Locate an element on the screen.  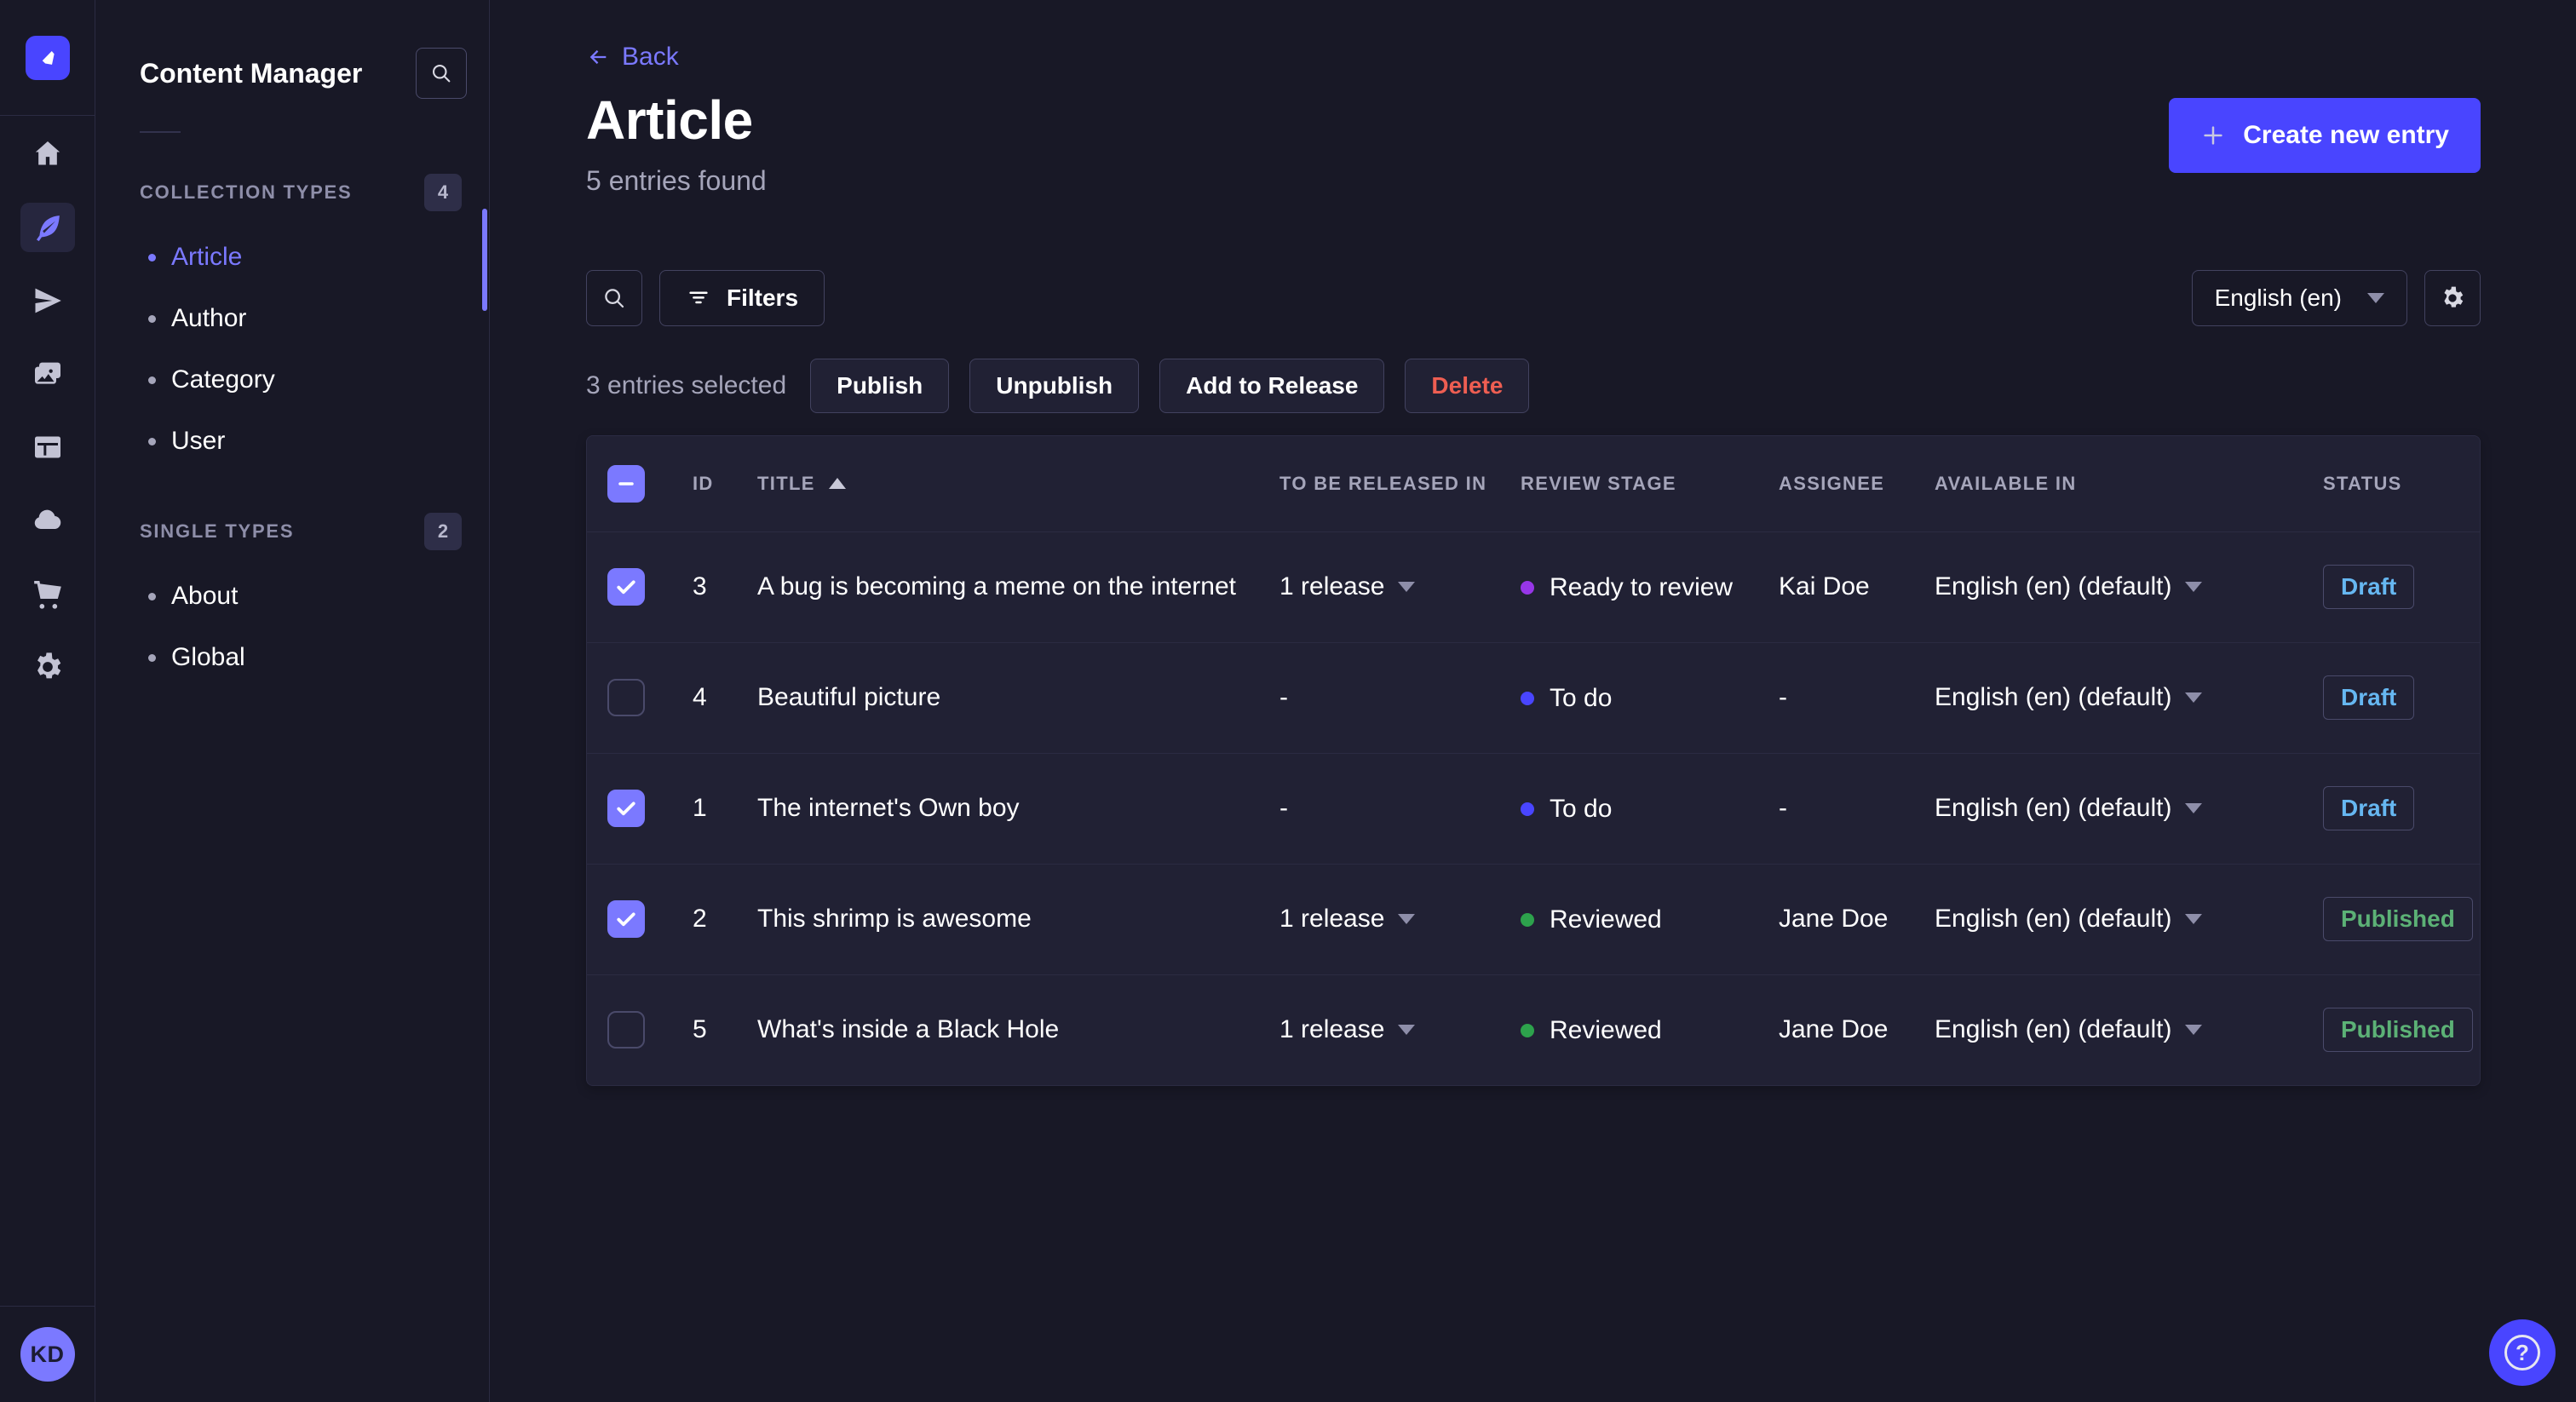
column-label: STATUS is located at coordinates (2362, 483).